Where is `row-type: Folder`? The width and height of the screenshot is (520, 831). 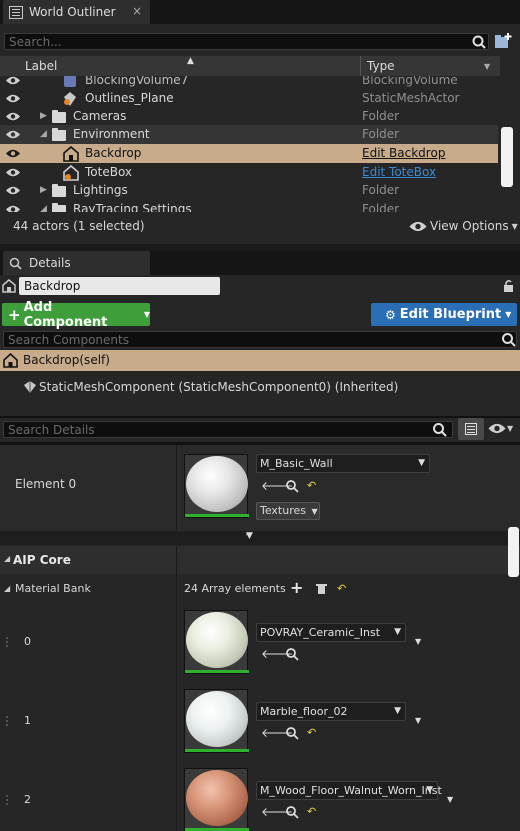 row-type: Folder is located at coordinates (381, 116).